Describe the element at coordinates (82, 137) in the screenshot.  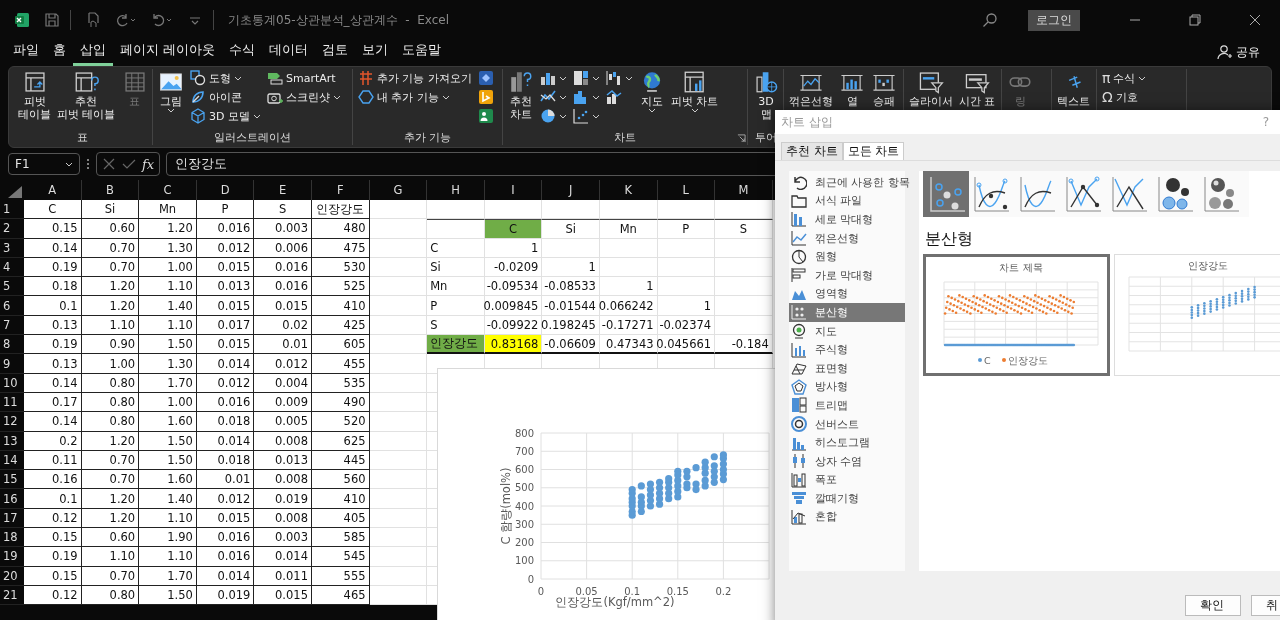
I see `group-label: 표` at that location.